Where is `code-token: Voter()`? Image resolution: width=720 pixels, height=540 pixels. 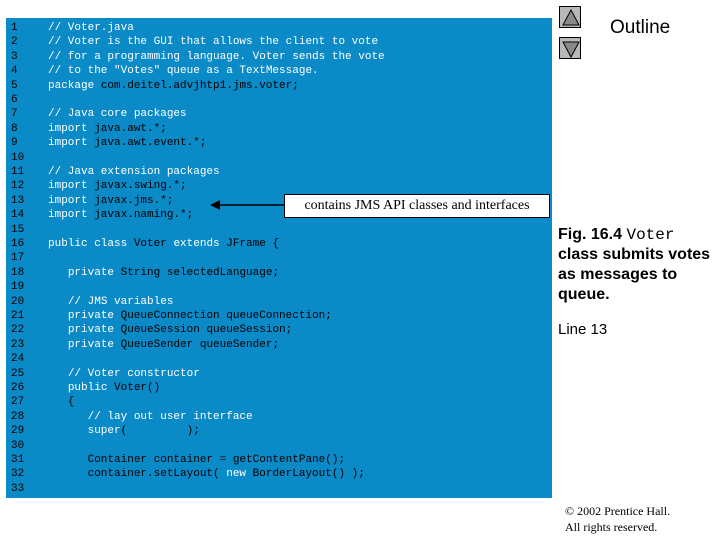 code-token: Voter() is located at coordinates (134, 388).